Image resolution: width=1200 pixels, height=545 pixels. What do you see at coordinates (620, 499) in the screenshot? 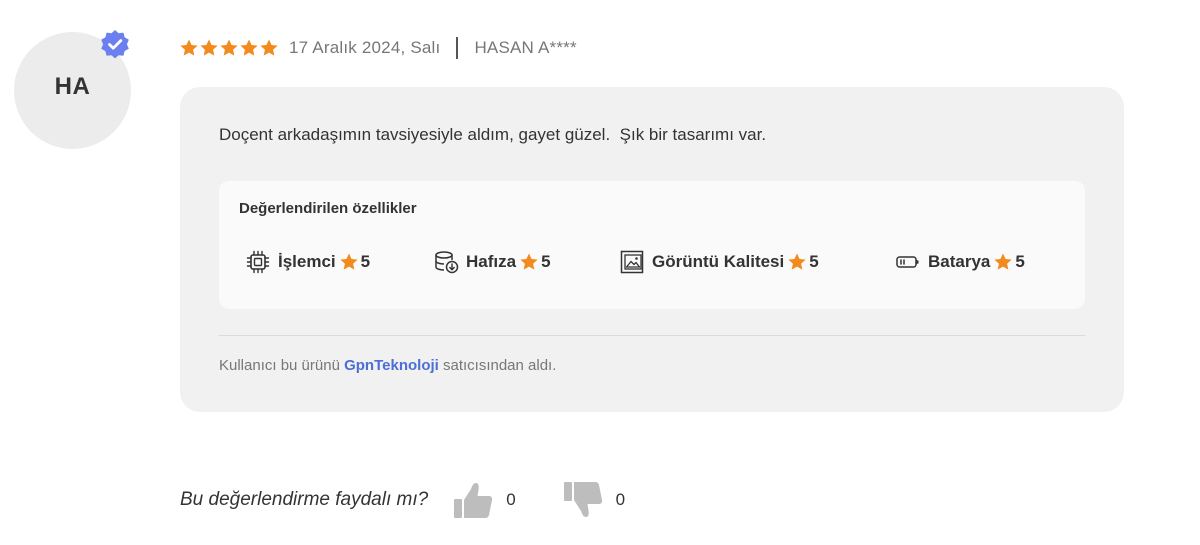
I see `helpful-no-count: 0` at bounding box center [620, 499].